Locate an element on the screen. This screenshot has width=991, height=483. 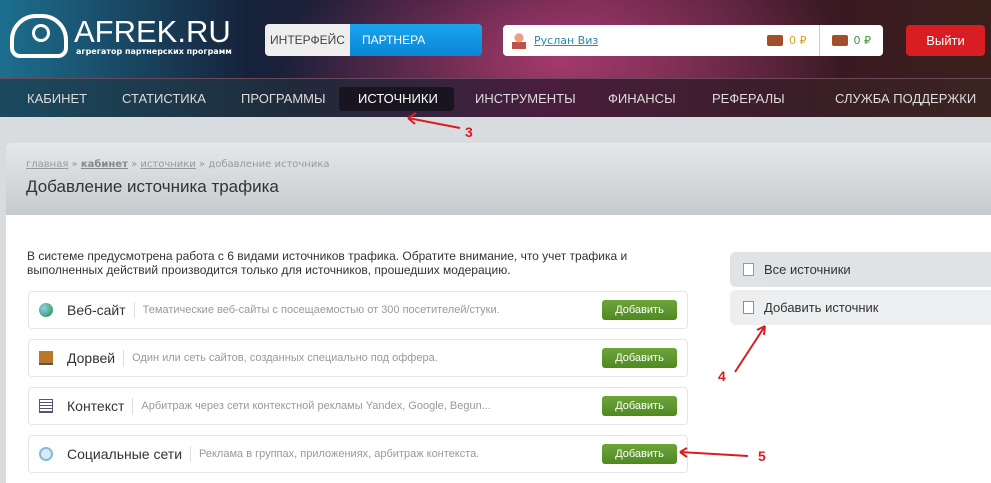
annotation-5: 5 is located at coordinates (762, 456).